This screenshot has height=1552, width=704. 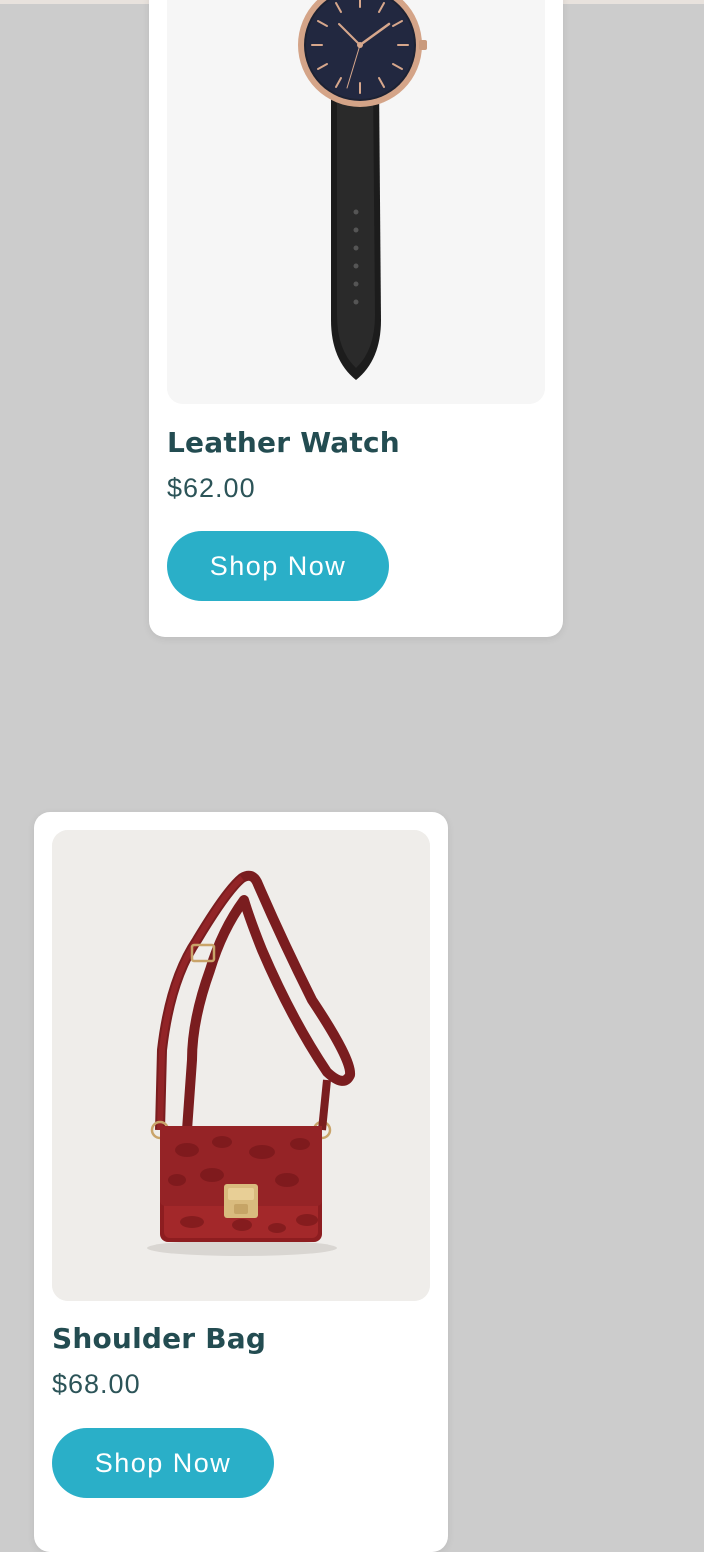 What do you see at coordinates (211, 488) in the screenshot?
I see `product-price: $62.00` at bounding box center [211, 488].